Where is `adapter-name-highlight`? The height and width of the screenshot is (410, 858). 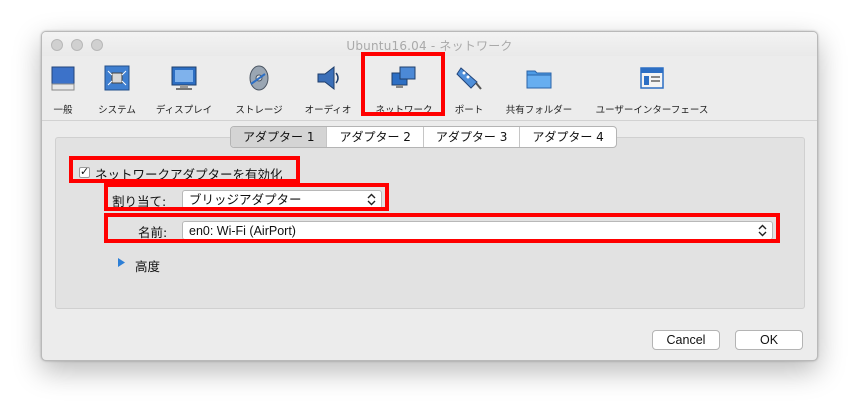
adapter-name-highlight is located at coordinates (442, 228).